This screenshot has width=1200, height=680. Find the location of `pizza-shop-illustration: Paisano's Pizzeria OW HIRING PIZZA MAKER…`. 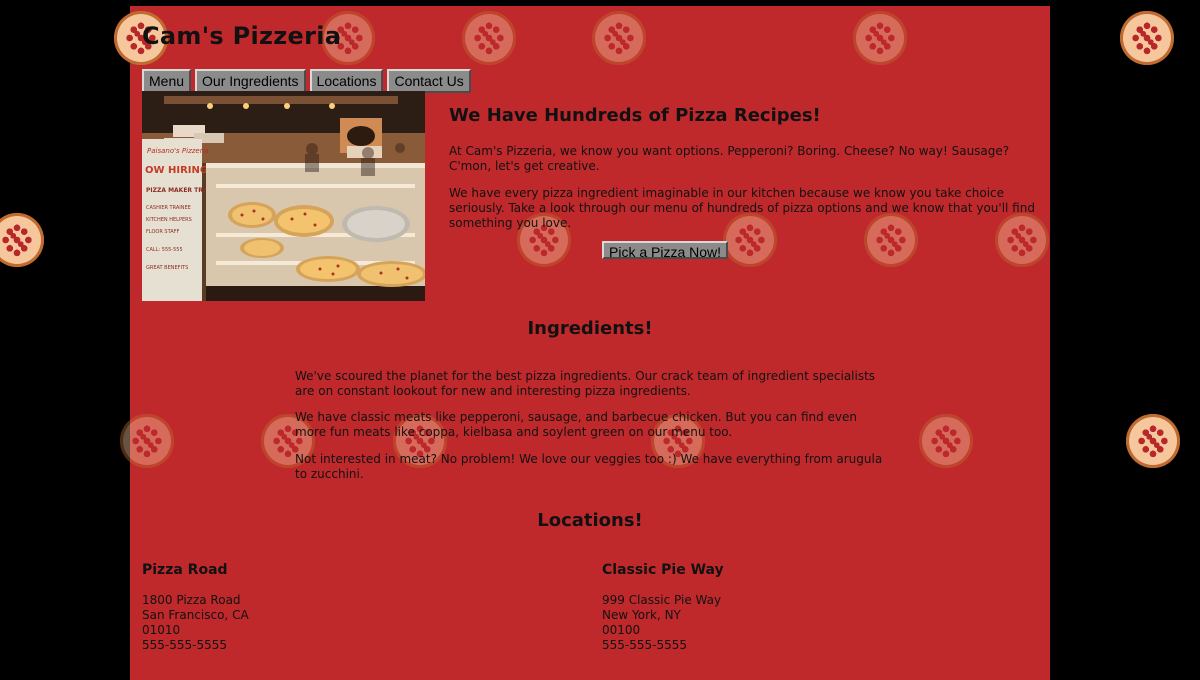

pizza-shop-illustration: Paisano's Pizzeria OW HIRING PIZZA MAKER… is located at coordinates (283, 196).